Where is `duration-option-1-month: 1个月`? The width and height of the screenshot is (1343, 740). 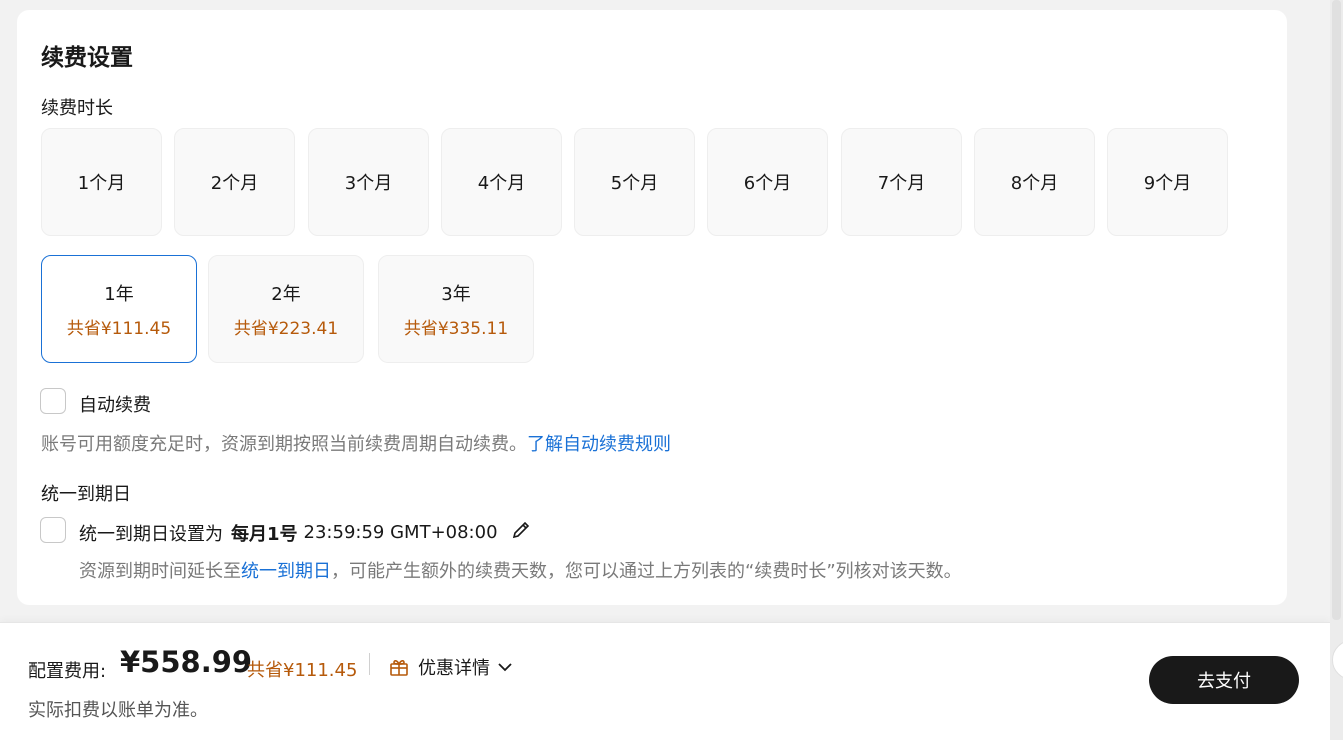
duration-option-1-month: 1个月 is located at coordinates (101, 182).